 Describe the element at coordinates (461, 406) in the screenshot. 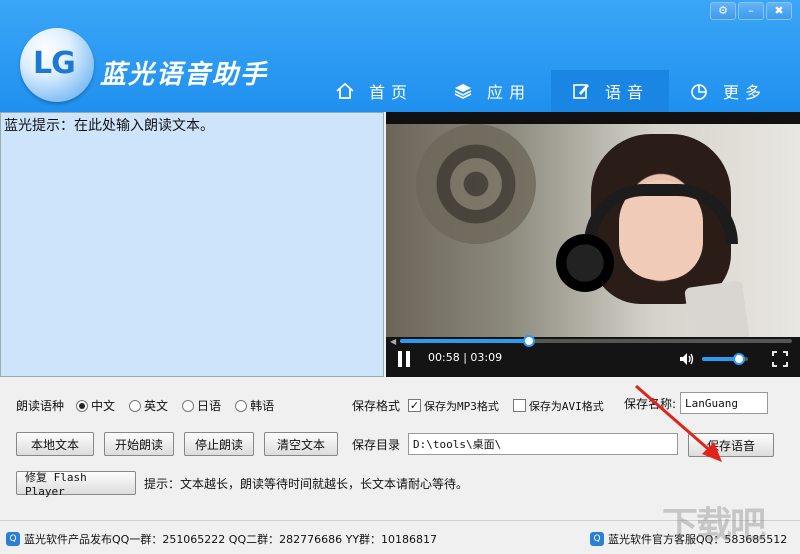

I see `mp3-label: 保存为MP3格式` at that location.